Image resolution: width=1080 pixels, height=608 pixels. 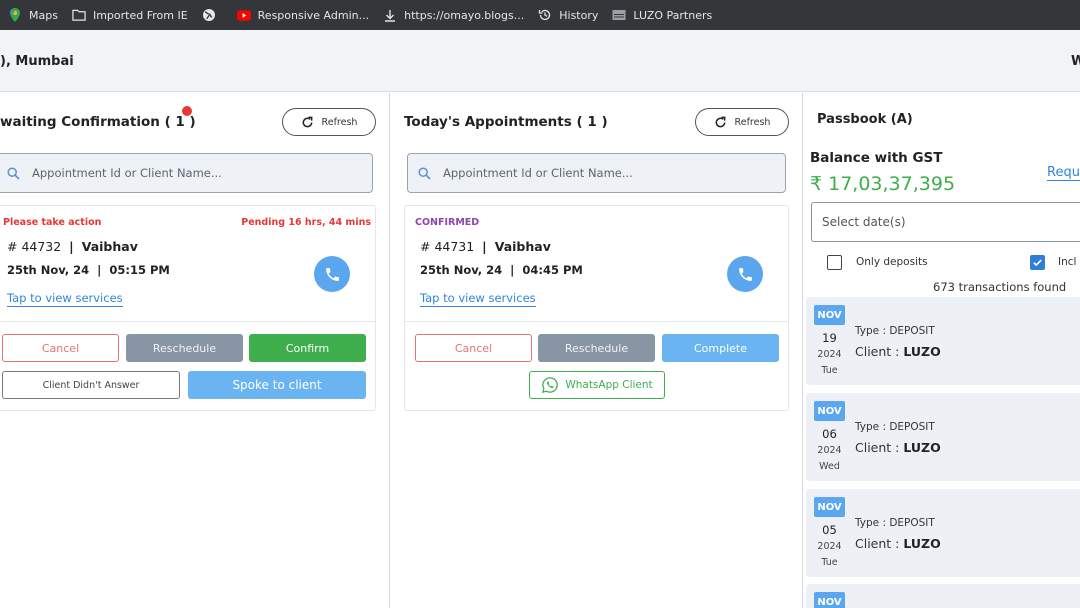 What do you see at coordinates (43, 15) in the screenshot?
I see `bookmark-label: Maps` at bounding box center [43, 15].